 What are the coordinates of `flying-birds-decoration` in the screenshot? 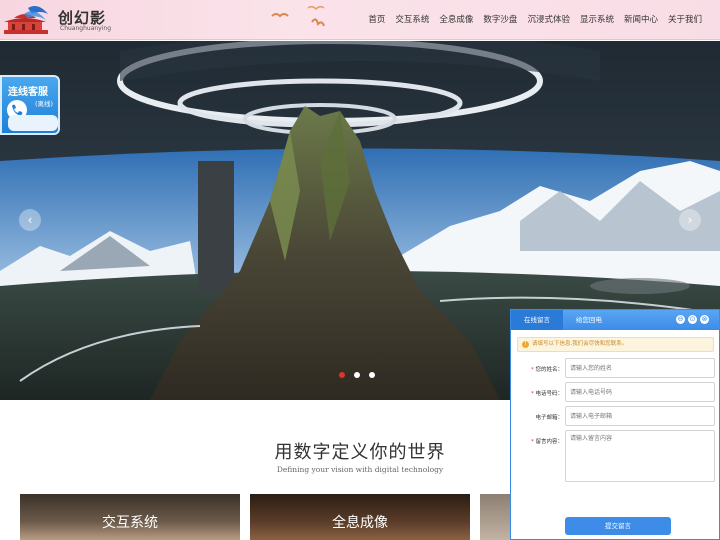 It's located at (298, 16).